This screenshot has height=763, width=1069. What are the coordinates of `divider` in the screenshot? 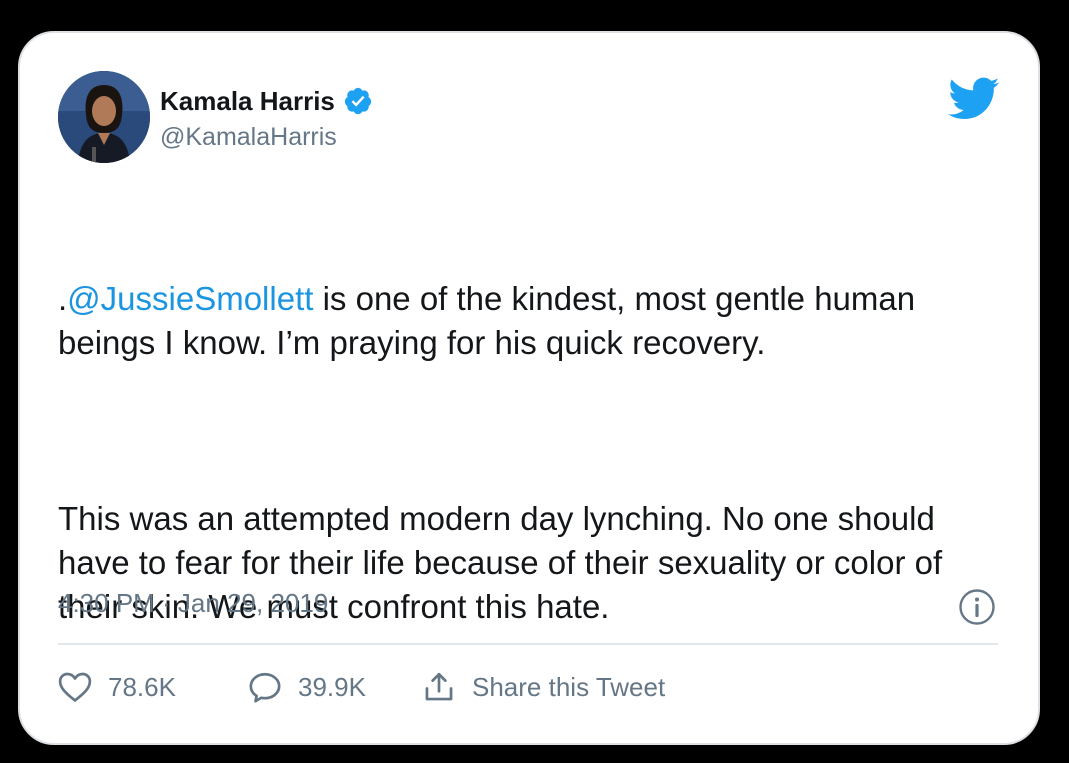 It's located at (528, 644).